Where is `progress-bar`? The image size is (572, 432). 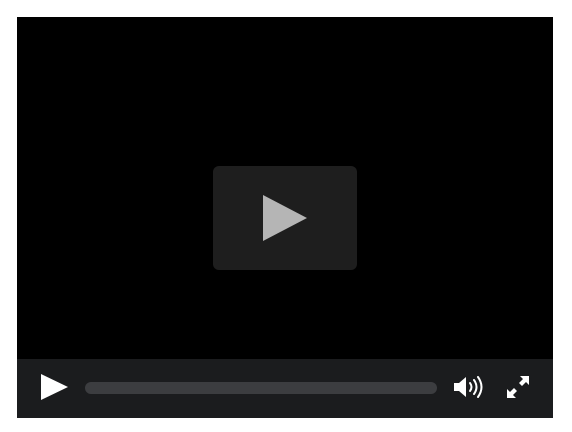
progress-bar is located at coordinates (261, 388).